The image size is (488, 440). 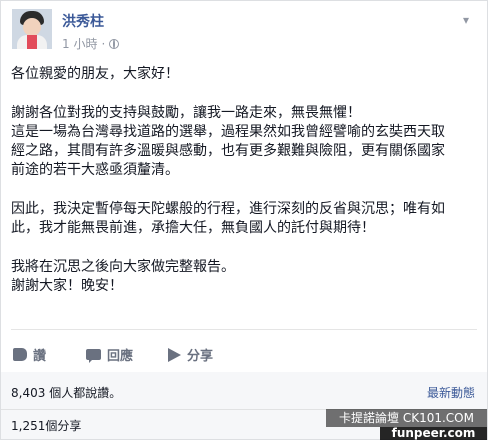 I want to click on post-line: 前途的若干大惑亟須釐清。, so click(x=95, y=170).